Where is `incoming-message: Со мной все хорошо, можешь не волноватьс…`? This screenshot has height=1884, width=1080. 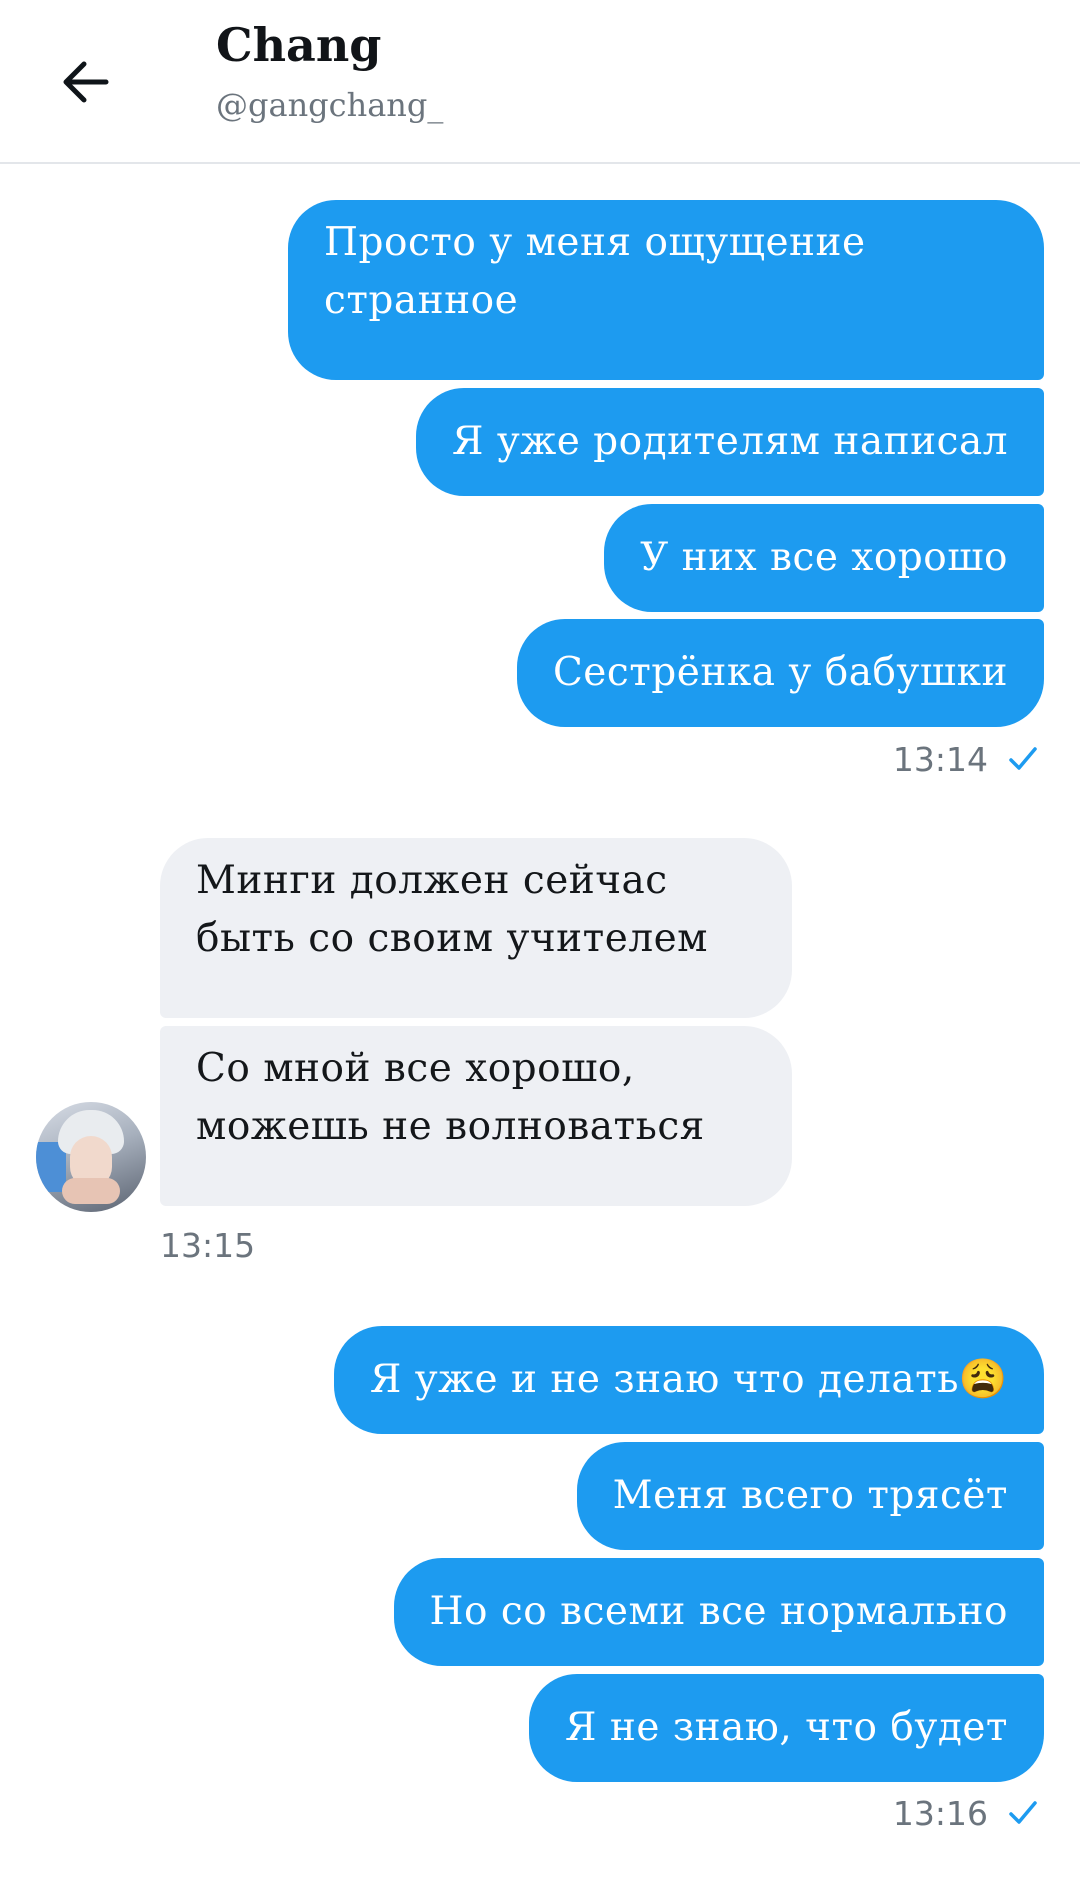
incoming-message: Со мной все хорошо, можешь не волноватьс… is located at coordinates (476, 1116).